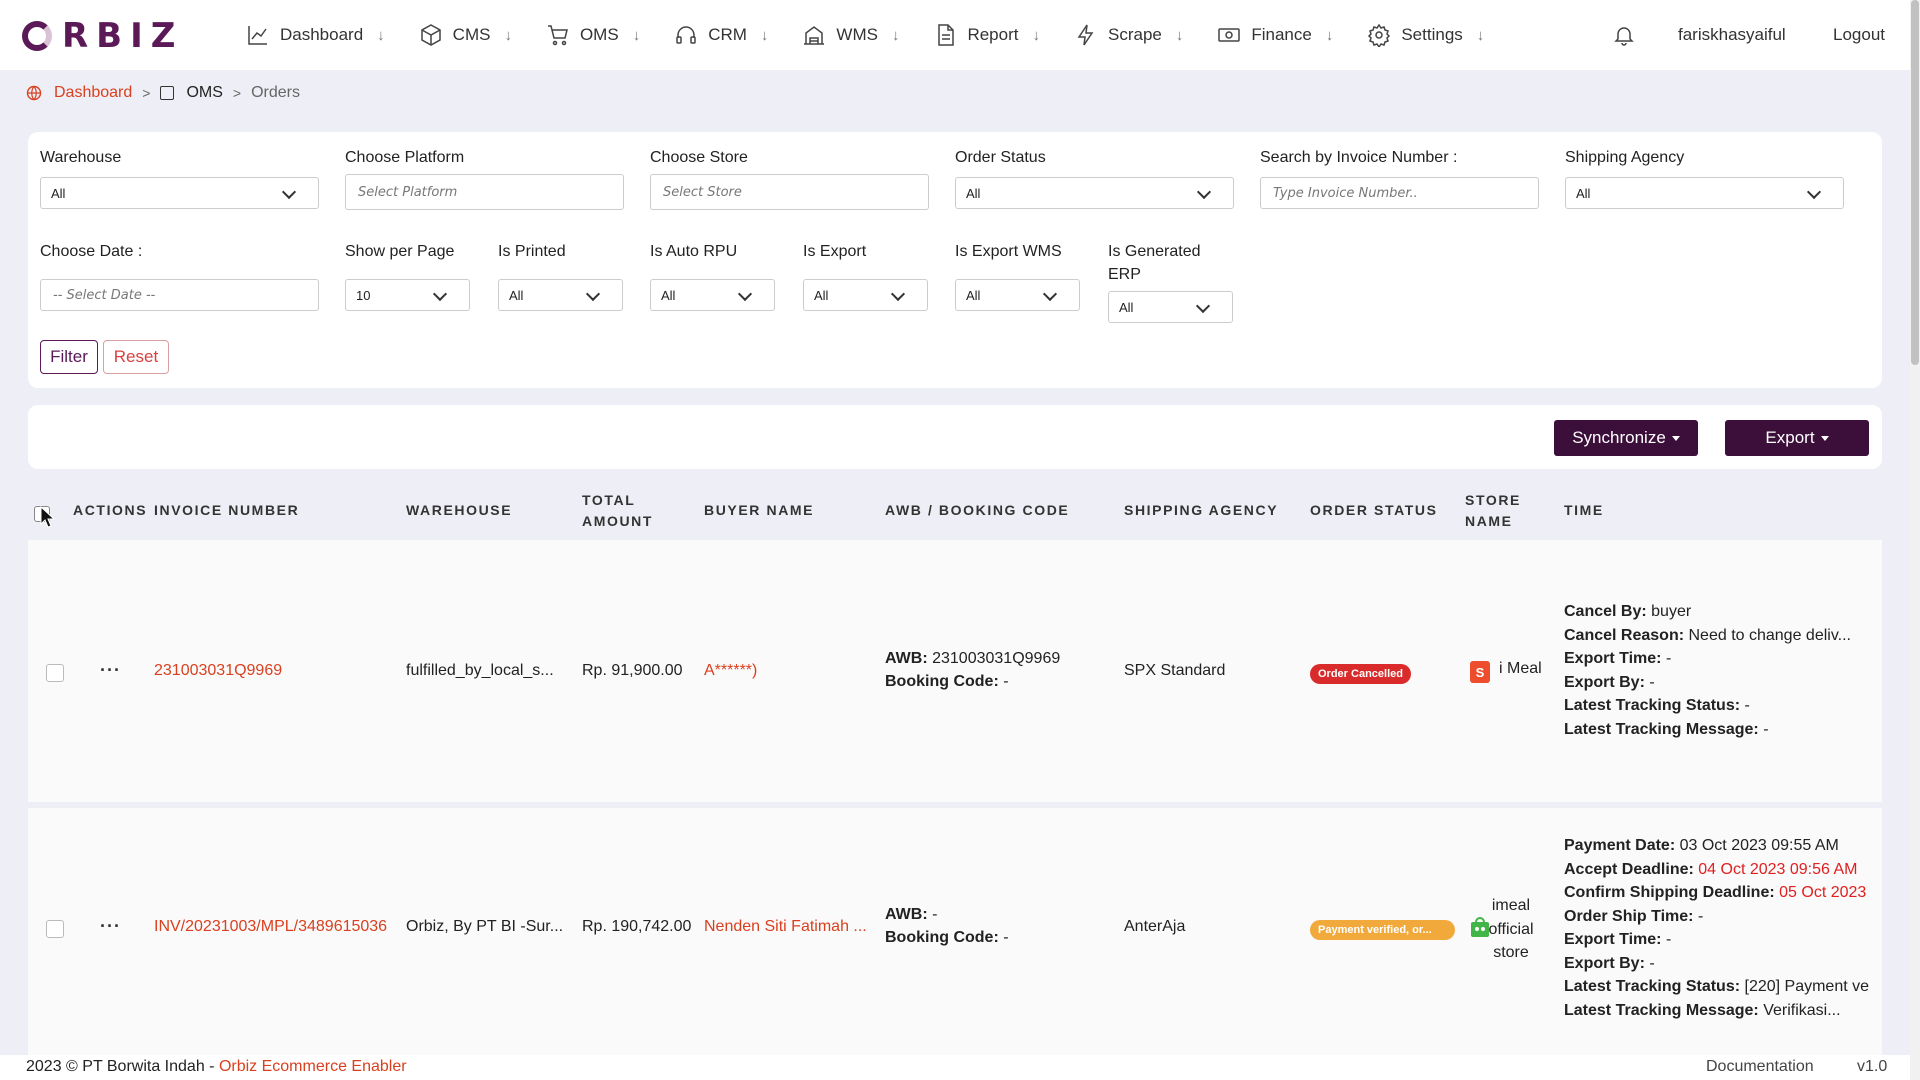 This screenshot has width=1920, height=1080. Describe the element at coordinates (276, 92) in the screenshot. I see `breadcrumb-orders: Orders` at that location.